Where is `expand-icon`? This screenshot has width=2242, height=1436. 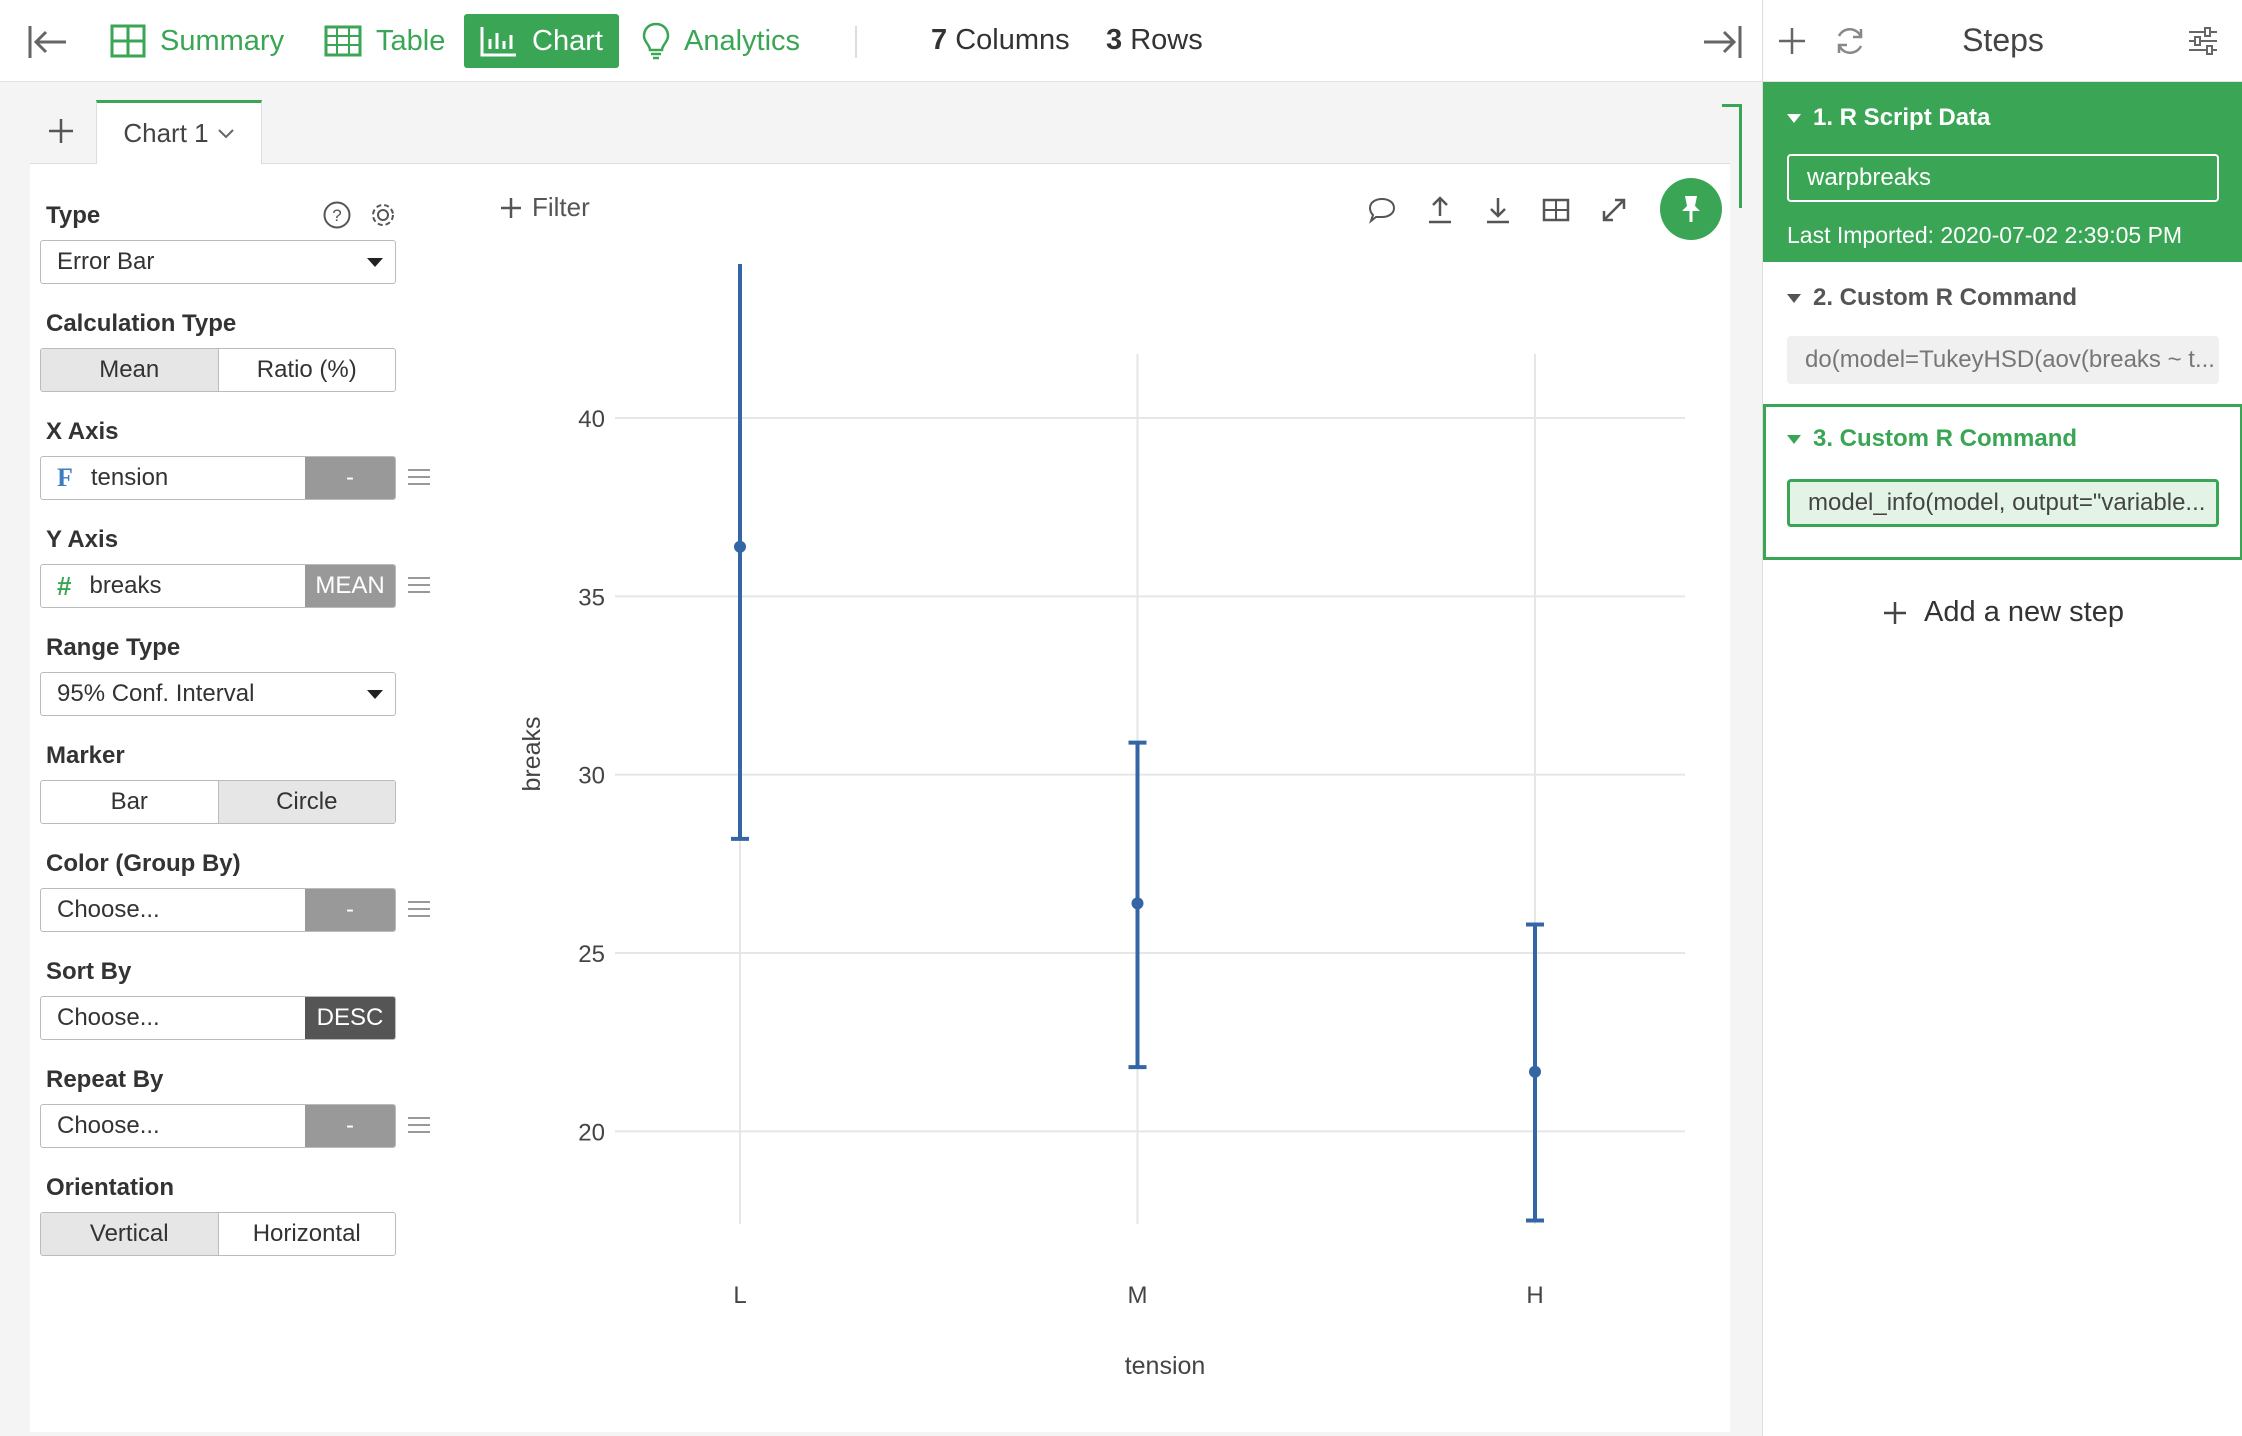
expand-icon is located at coordinates (1614, 210).